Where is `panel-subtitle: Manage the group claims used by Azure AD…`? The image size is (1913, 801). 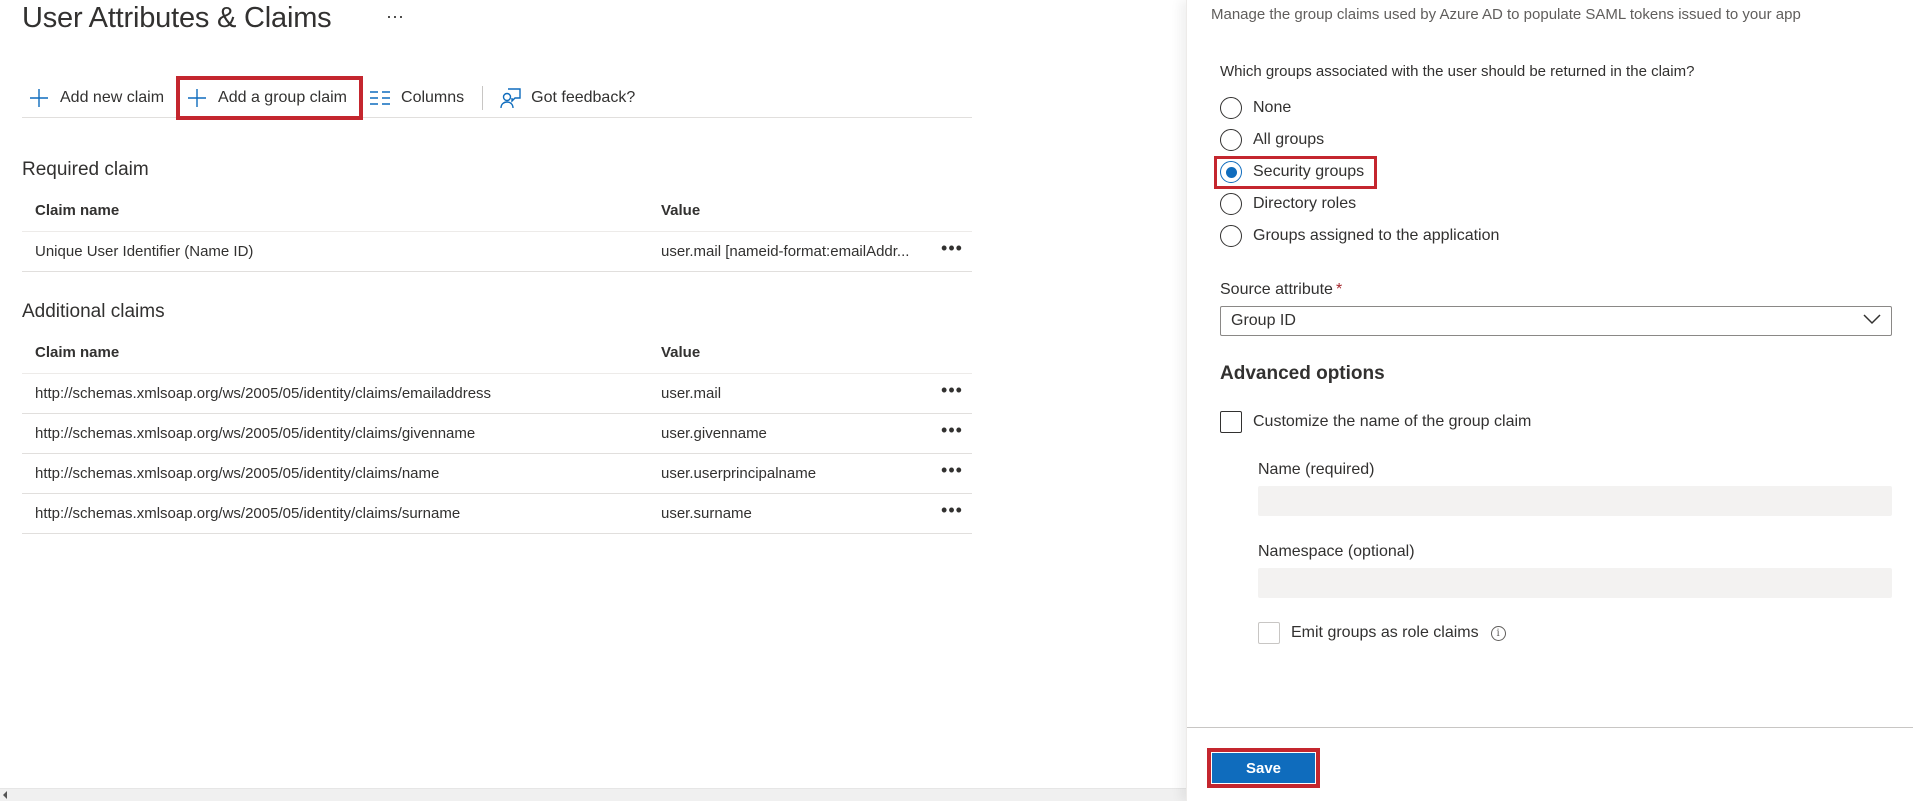 panel-subtitle: Manage the group claims used by Azure AD… is located at coordinates (1506, 14).